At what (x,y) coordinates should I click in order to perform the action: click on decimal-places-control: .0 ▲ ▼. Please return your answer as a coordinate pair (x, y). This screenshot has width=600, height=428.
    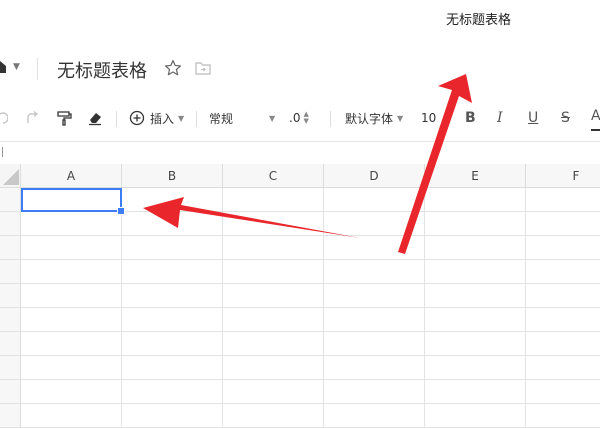
    Looking at the image, I should click on (299, 118).